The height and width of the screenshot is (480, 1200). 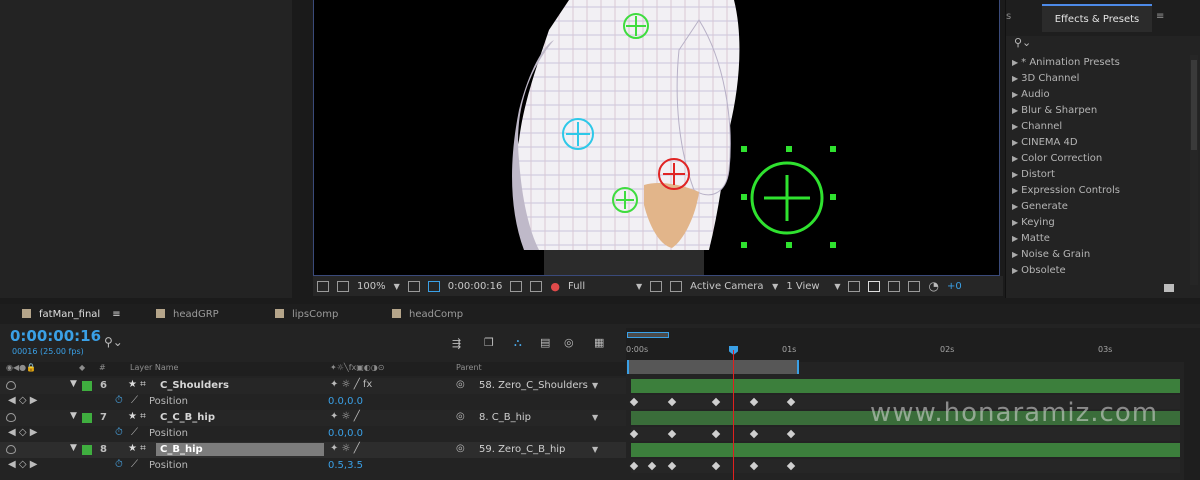 I want to click on effects-category: ▶ Matte, so click(x=1104, y=239).